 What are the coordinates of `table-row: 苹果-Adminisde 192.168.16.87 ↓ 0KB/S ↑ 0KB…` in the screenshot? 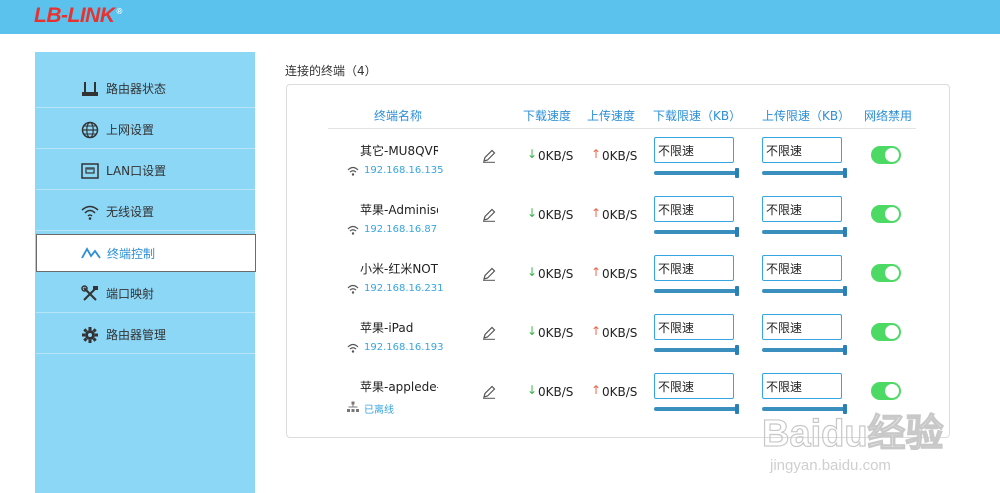 It's located at (500, 227).